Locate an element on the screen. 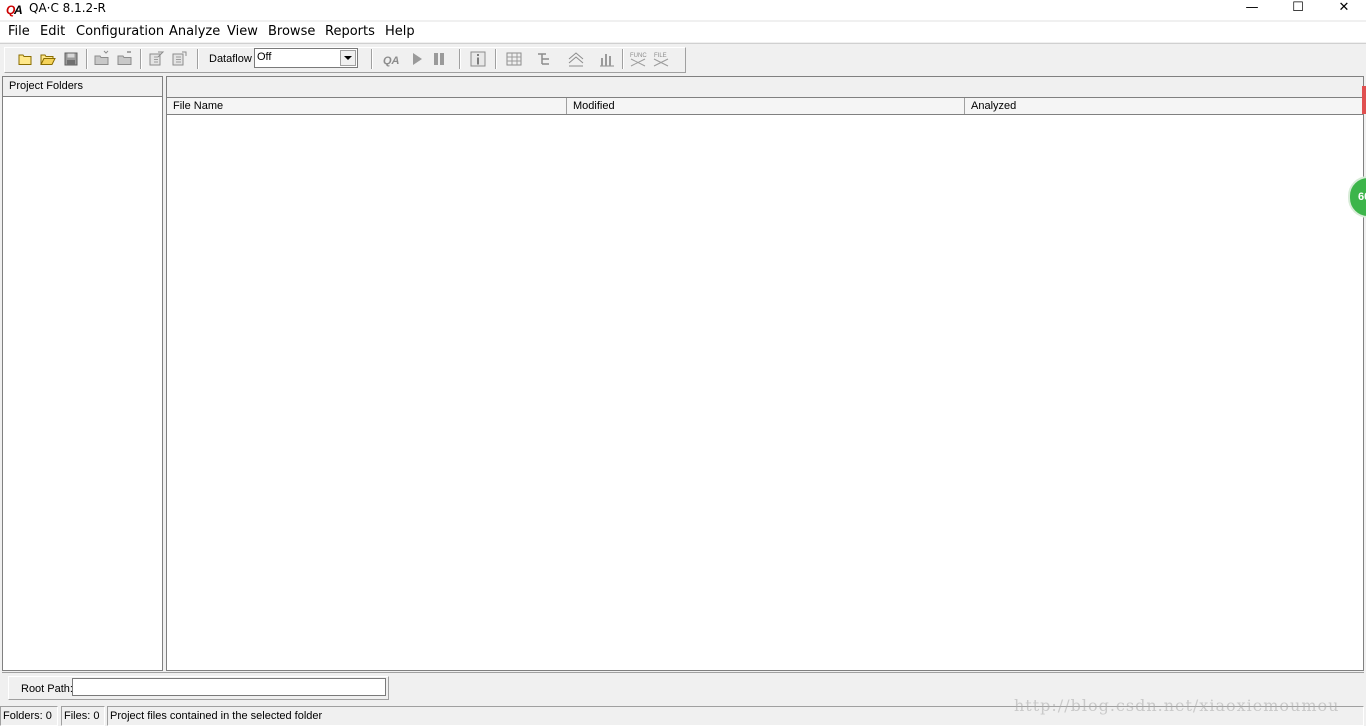 The height and width of the screenshot is (726, 1366). file-list-header: File Name Modified Analyzed is located at coordinates (765, 106).